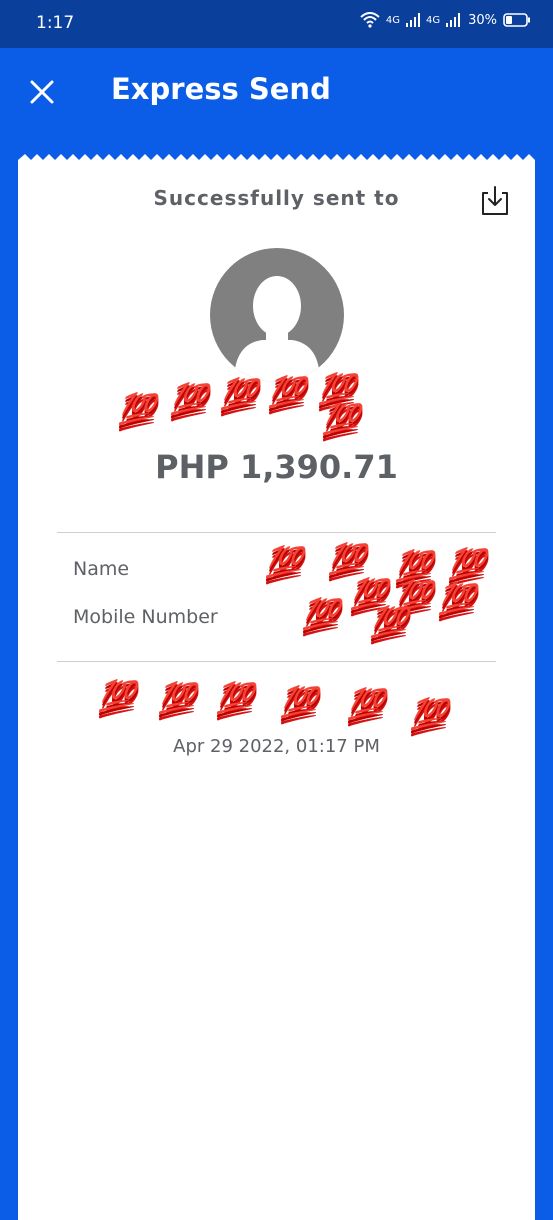 This screenshot has width=553, height=1220. What do you see at coordinates (221, 89) in the screenshot?
I see `page-title: Express Send` at bounding box center [221, 89].